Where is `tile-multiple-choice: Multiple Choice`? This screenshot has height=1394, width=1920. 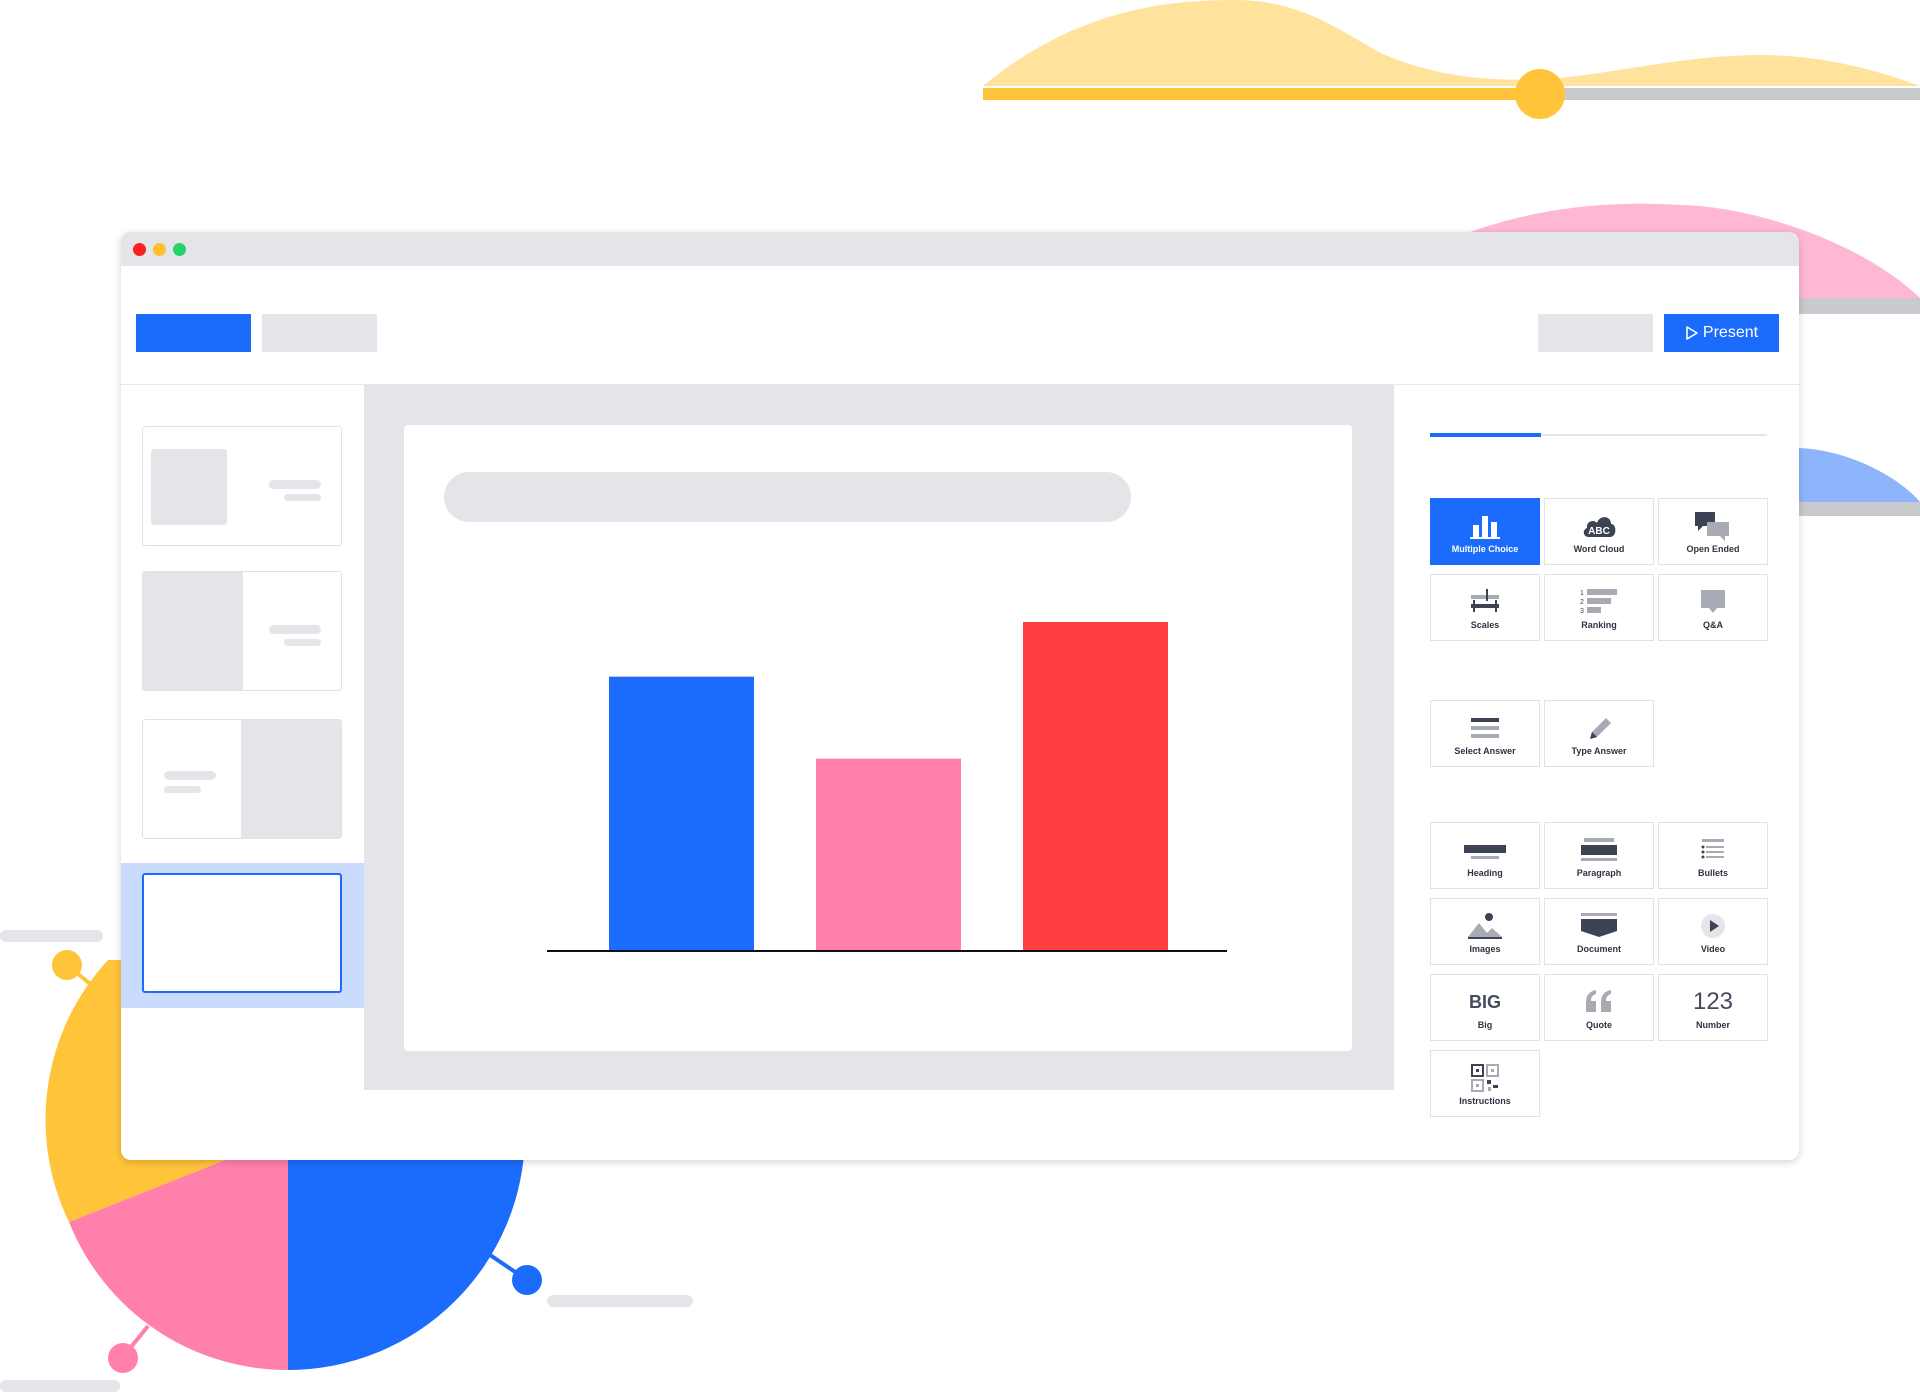
tile-multiple-choice: Multiple Choice is located at coordinates (1485, 531).